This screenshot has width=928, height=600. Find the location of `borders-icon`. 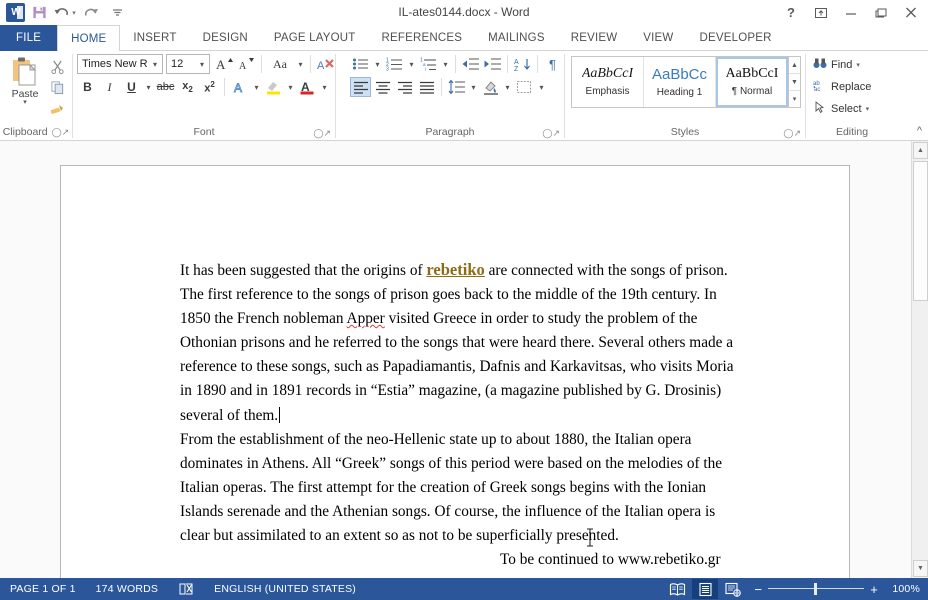

borders-icon is located at coordinates (524, 87).